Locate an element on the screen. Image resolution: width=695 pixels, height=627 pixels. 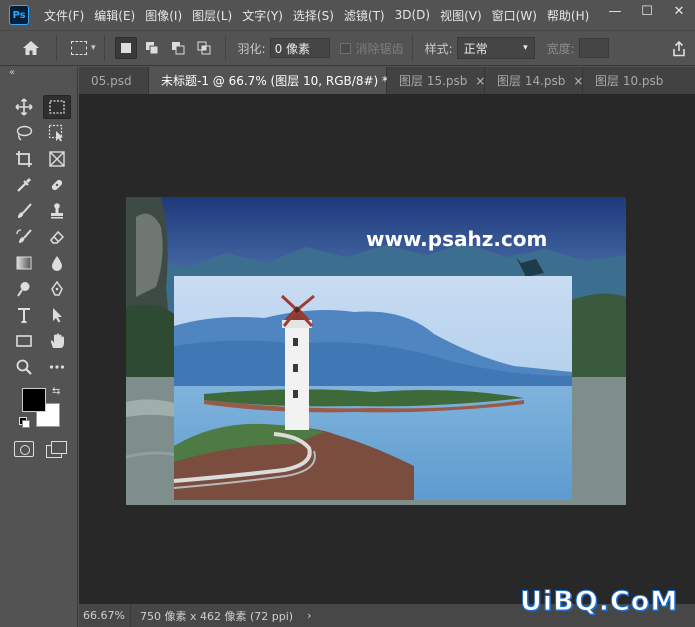
menu-layer: 图层(L) is located at coordinates (212, 15).